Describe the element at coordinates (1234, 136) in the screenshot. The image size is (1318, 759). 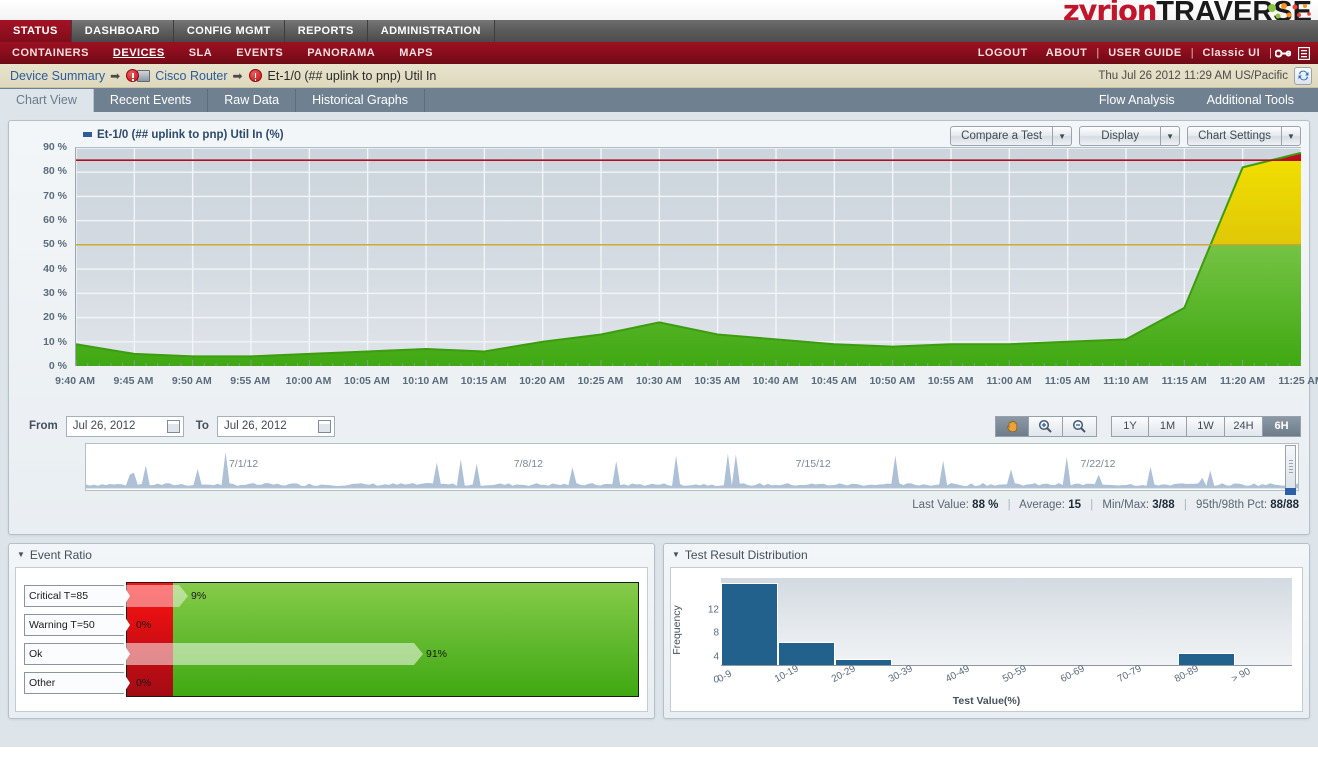
I see `chart-settings-button: Chart Settings` at that location.